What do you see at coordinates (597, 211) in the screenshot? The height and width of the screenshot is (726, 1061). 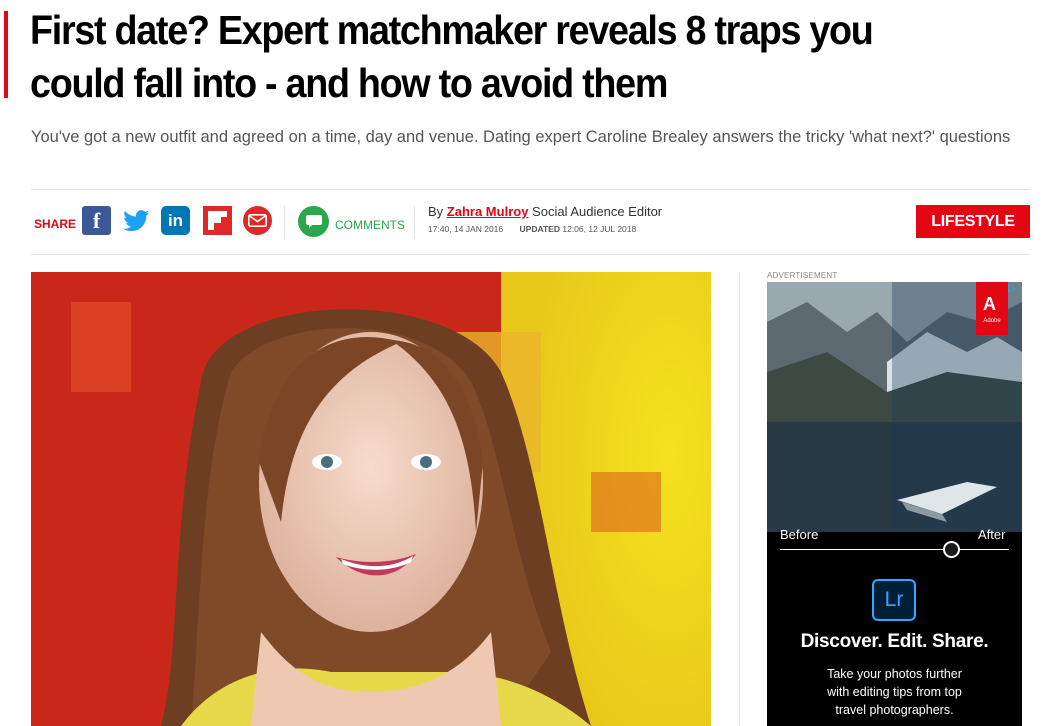 I see `author-role: Social Audience Editor` at bounding box center [597, 211].